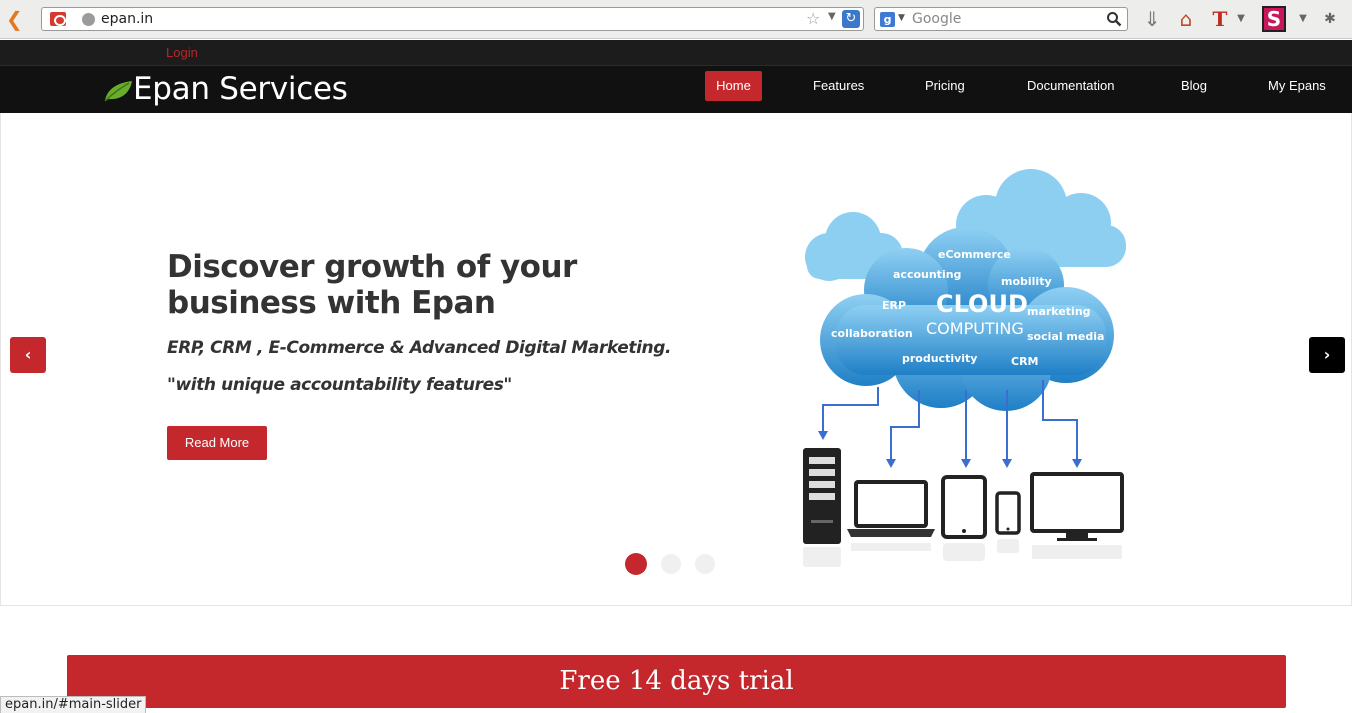 The image size is (1352, 713). I want to click on back-arrow-icon: ❮, so click(17, 19).